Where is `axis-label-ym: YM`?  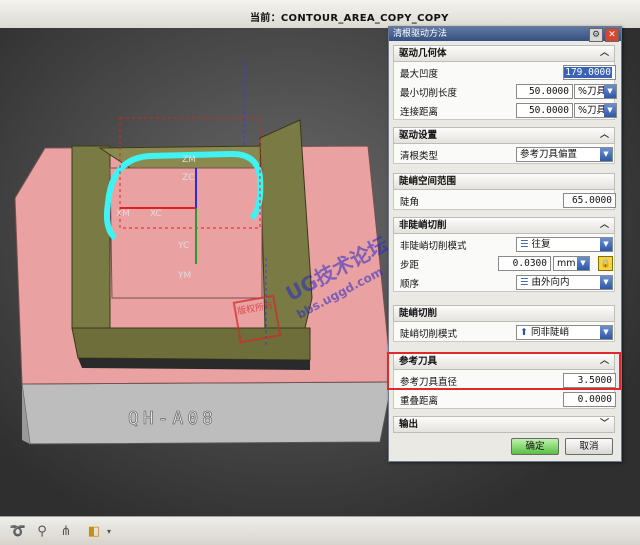
axis-label-ym: YM is located at coordinates (184, 276).